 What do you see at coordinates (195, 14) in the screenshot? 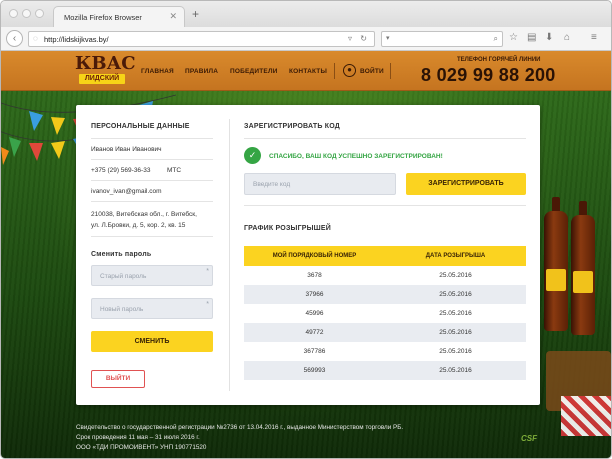
I see `new-tab-icon: +` at bounding box center [195, 14].